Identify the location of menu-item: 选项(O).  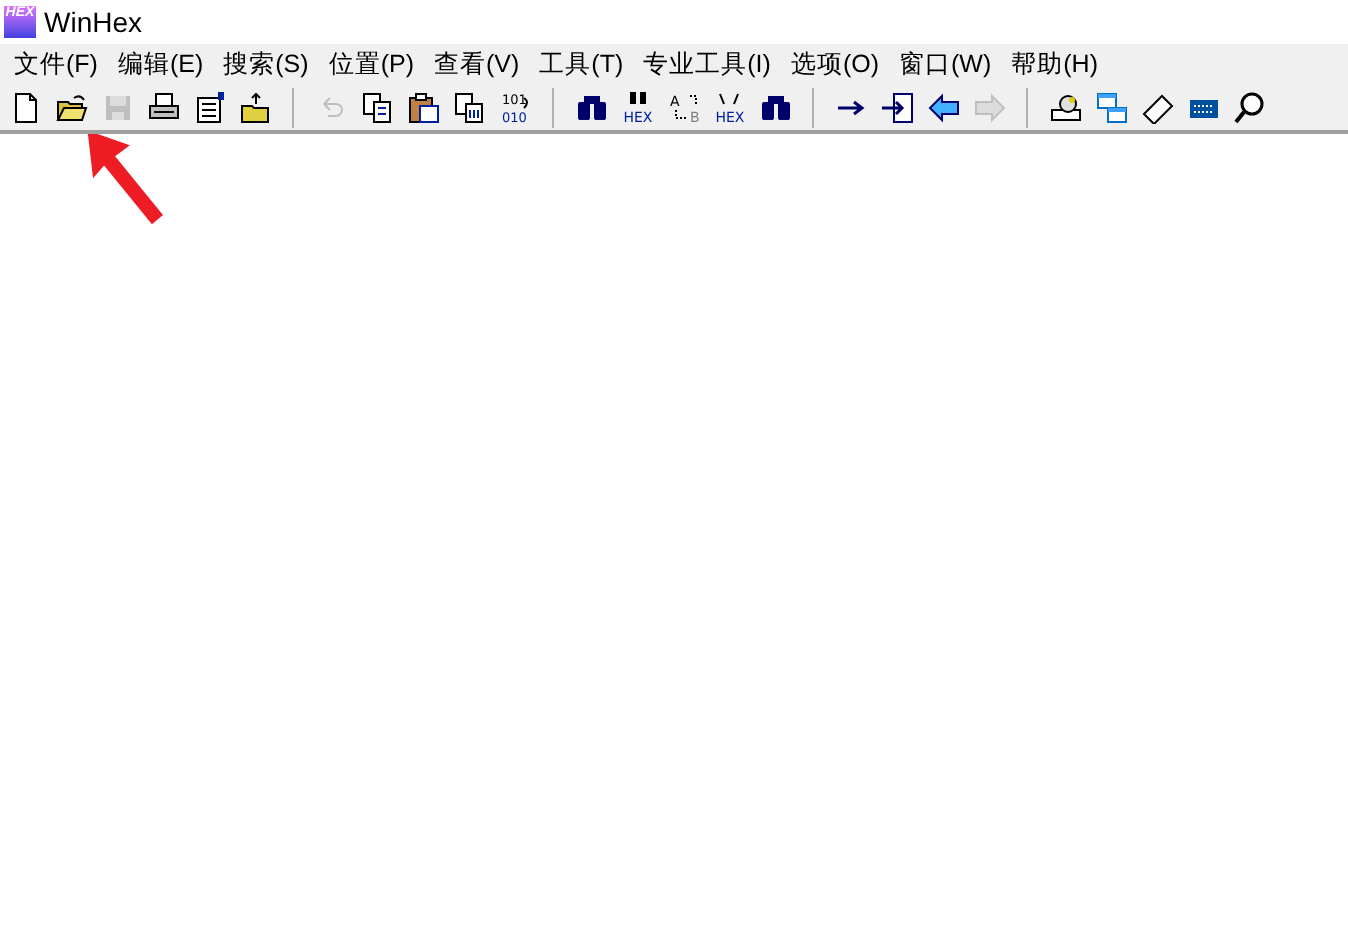
(834, 64).